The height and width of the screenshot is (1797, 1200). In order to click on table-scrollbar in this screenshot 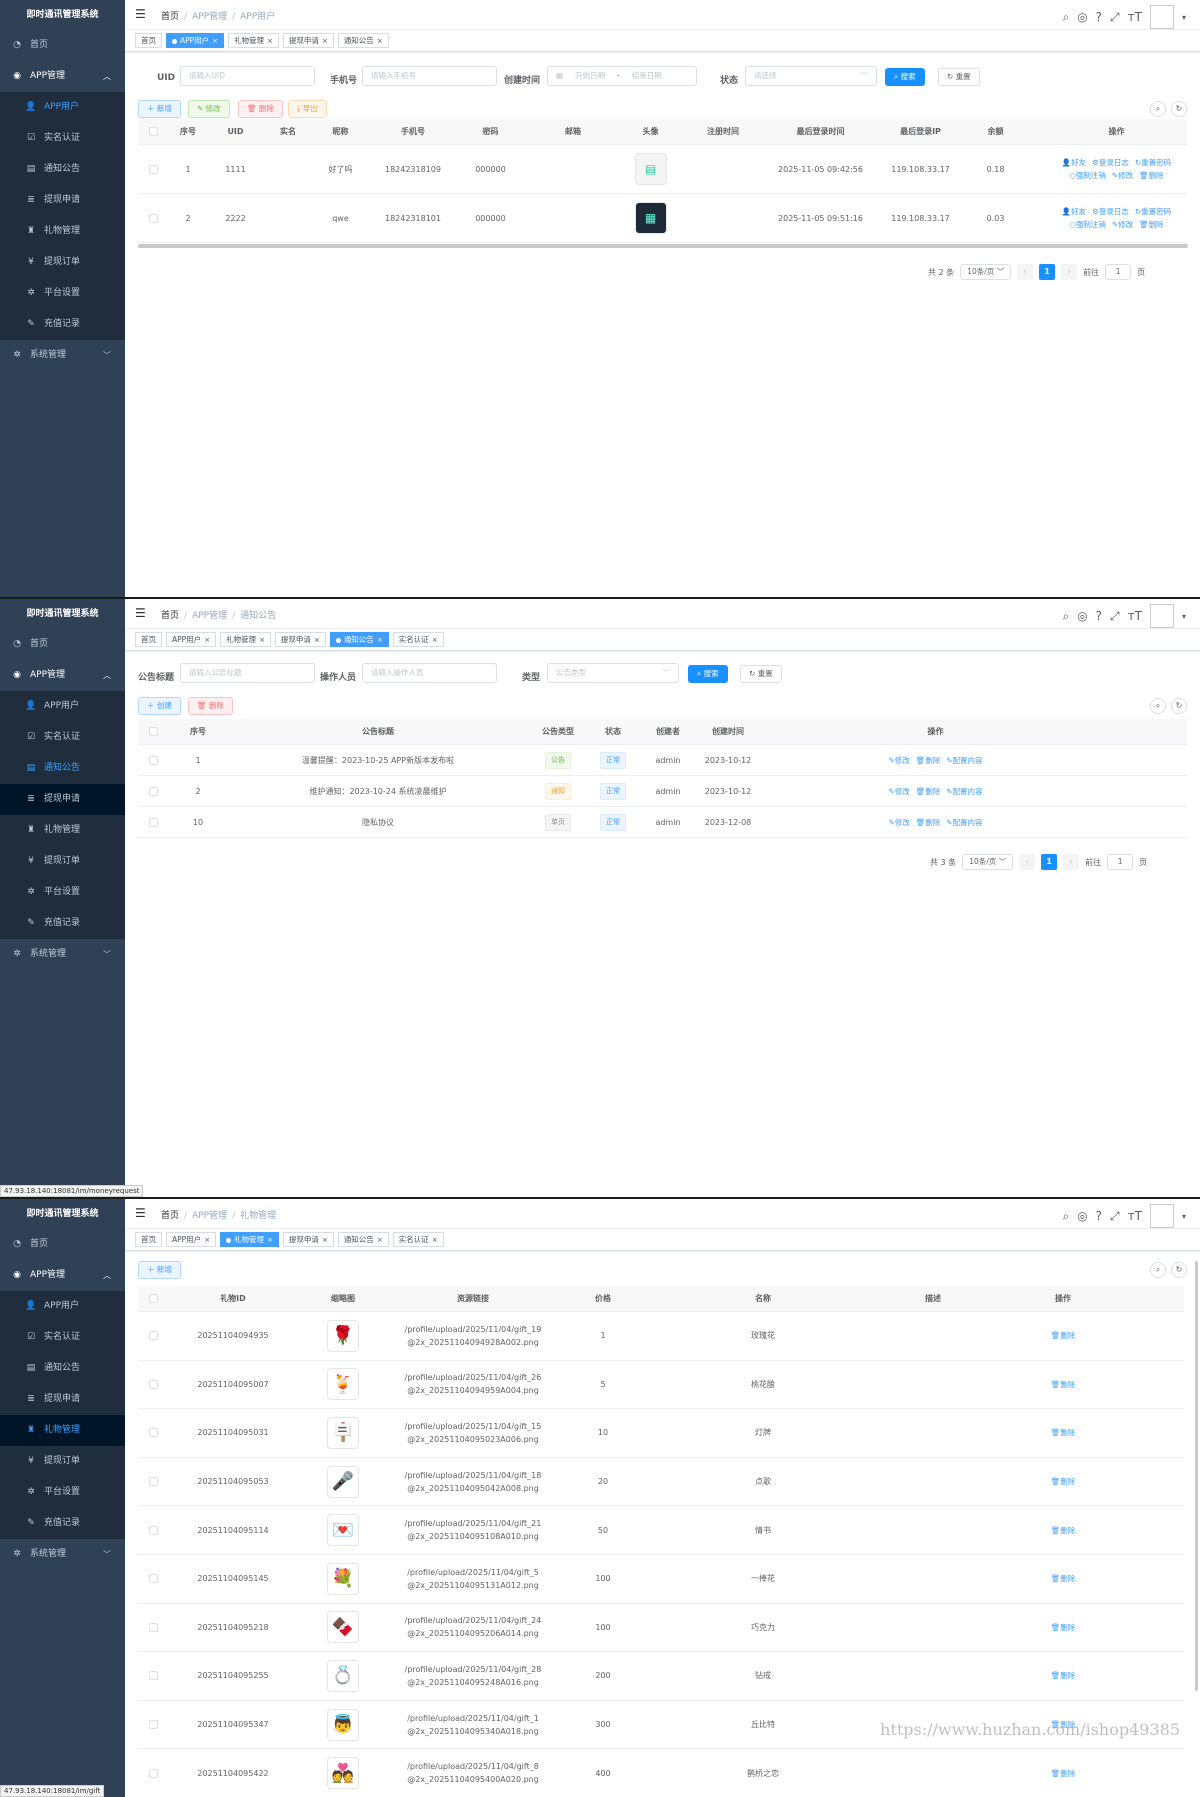, I will do `click(663, 246)`.